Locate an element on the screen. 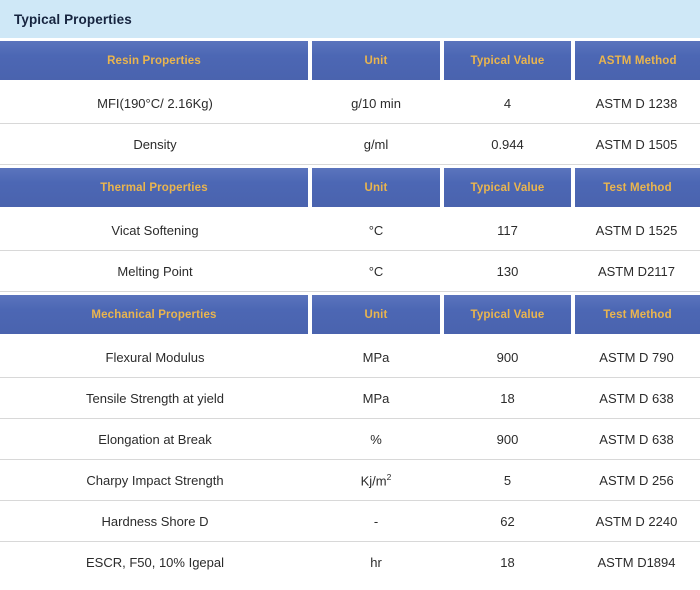  typical-value-cell: 117 is located at coordinates (507, 230).